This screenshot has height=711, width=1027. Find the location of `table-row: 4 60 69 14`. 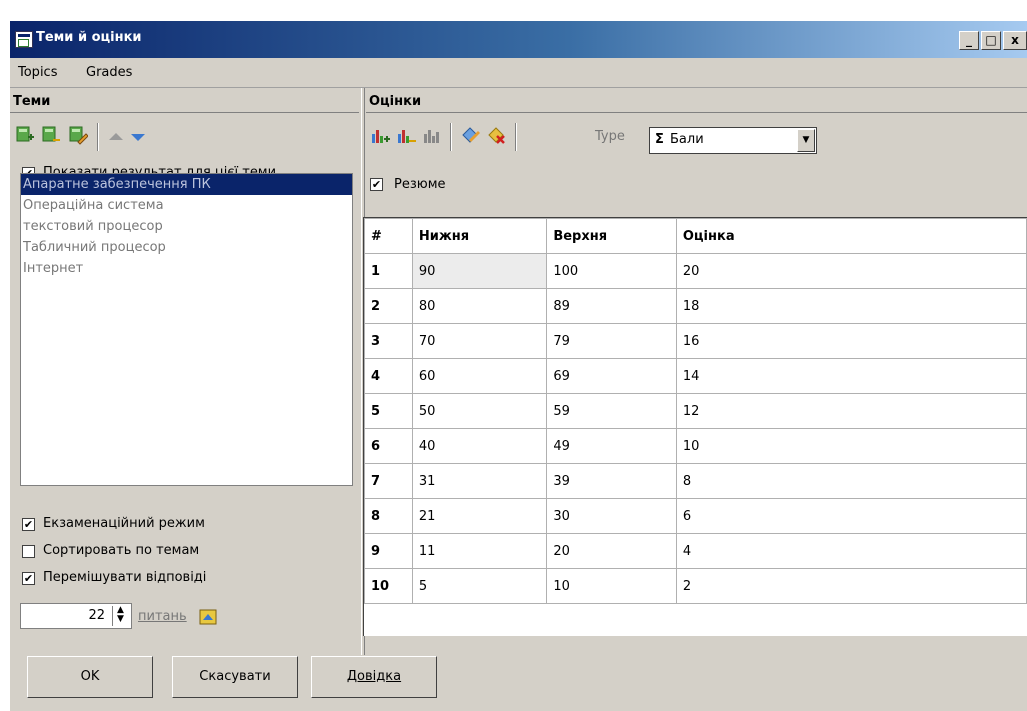

table-row: 4 60 69 14 is located at coordinates (695, 376).